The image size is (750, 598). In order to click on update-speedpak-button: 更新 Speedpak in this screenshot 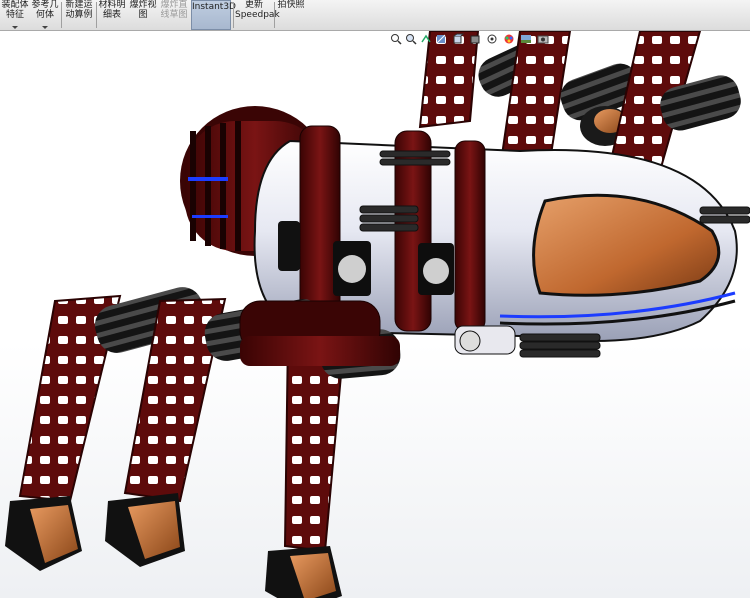, I will do `click(257, 15)`.